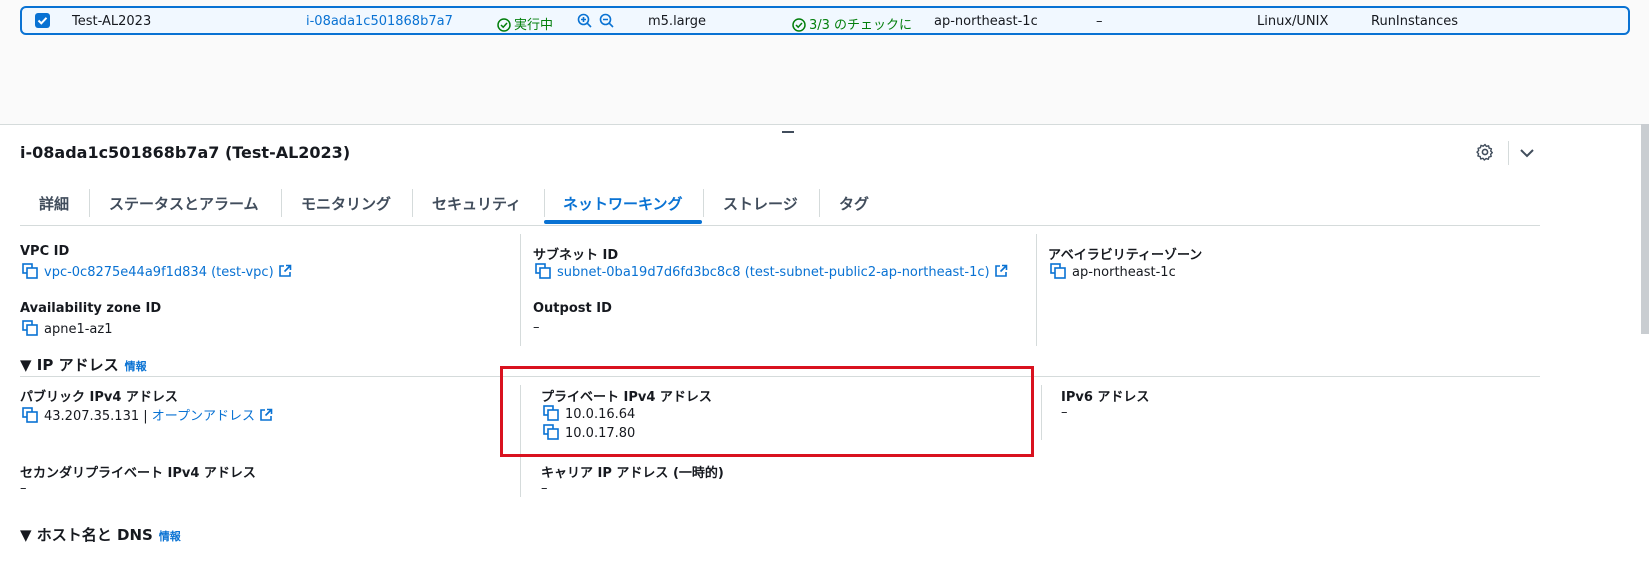  I want to click on scrollbar, so click(1645, 229).